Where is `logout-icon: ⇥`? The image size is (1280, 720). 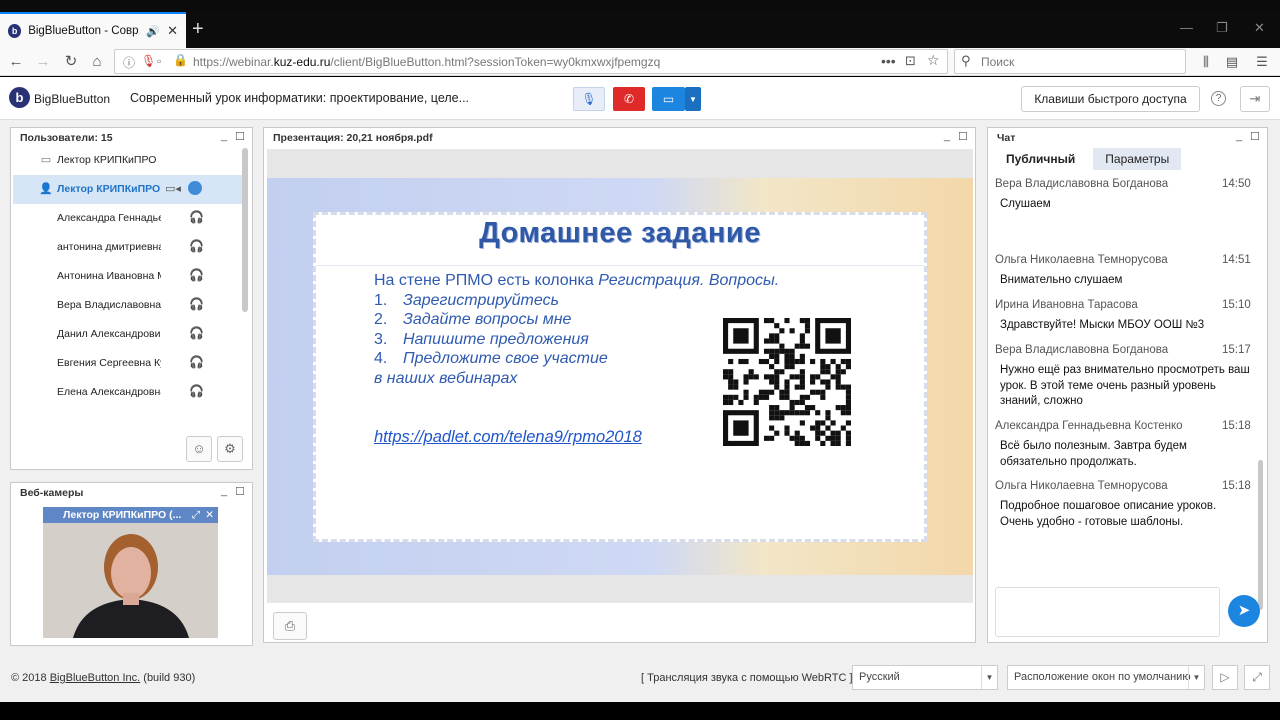 logout-icon: ⇥ is located at coordinates (1255, 98).